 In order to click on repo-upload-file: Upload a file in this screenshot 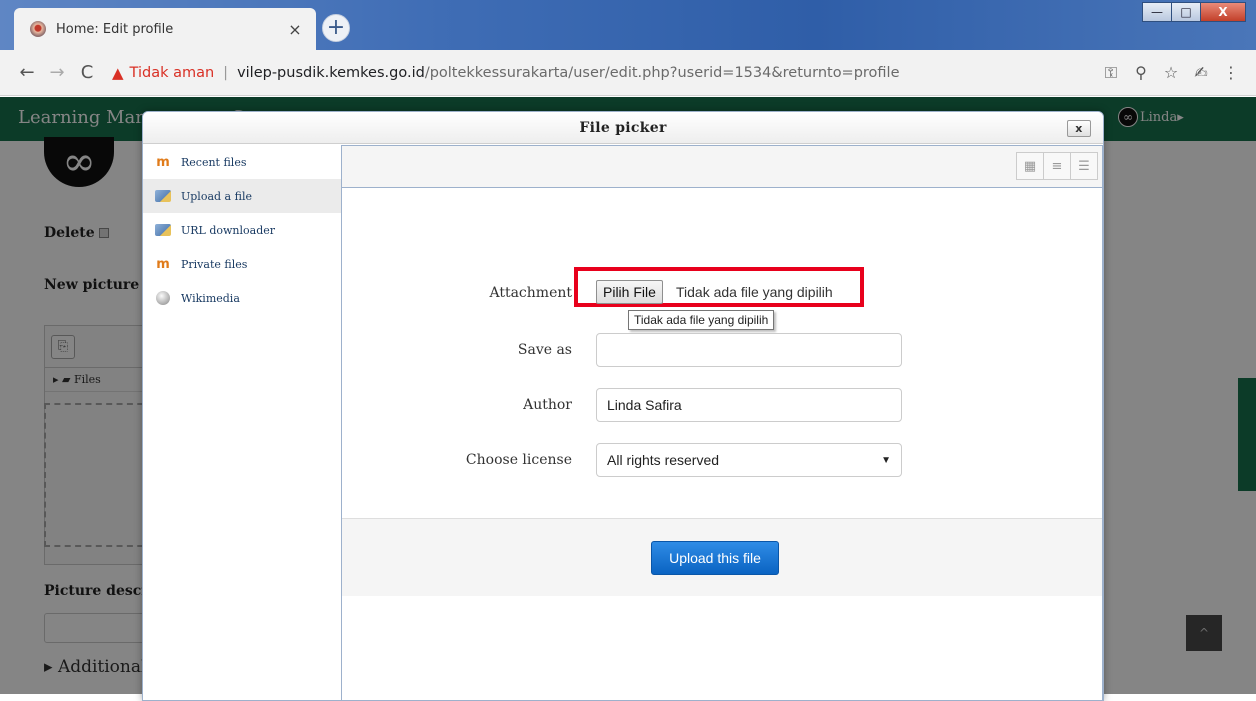, I will do `click(242, 196)`.